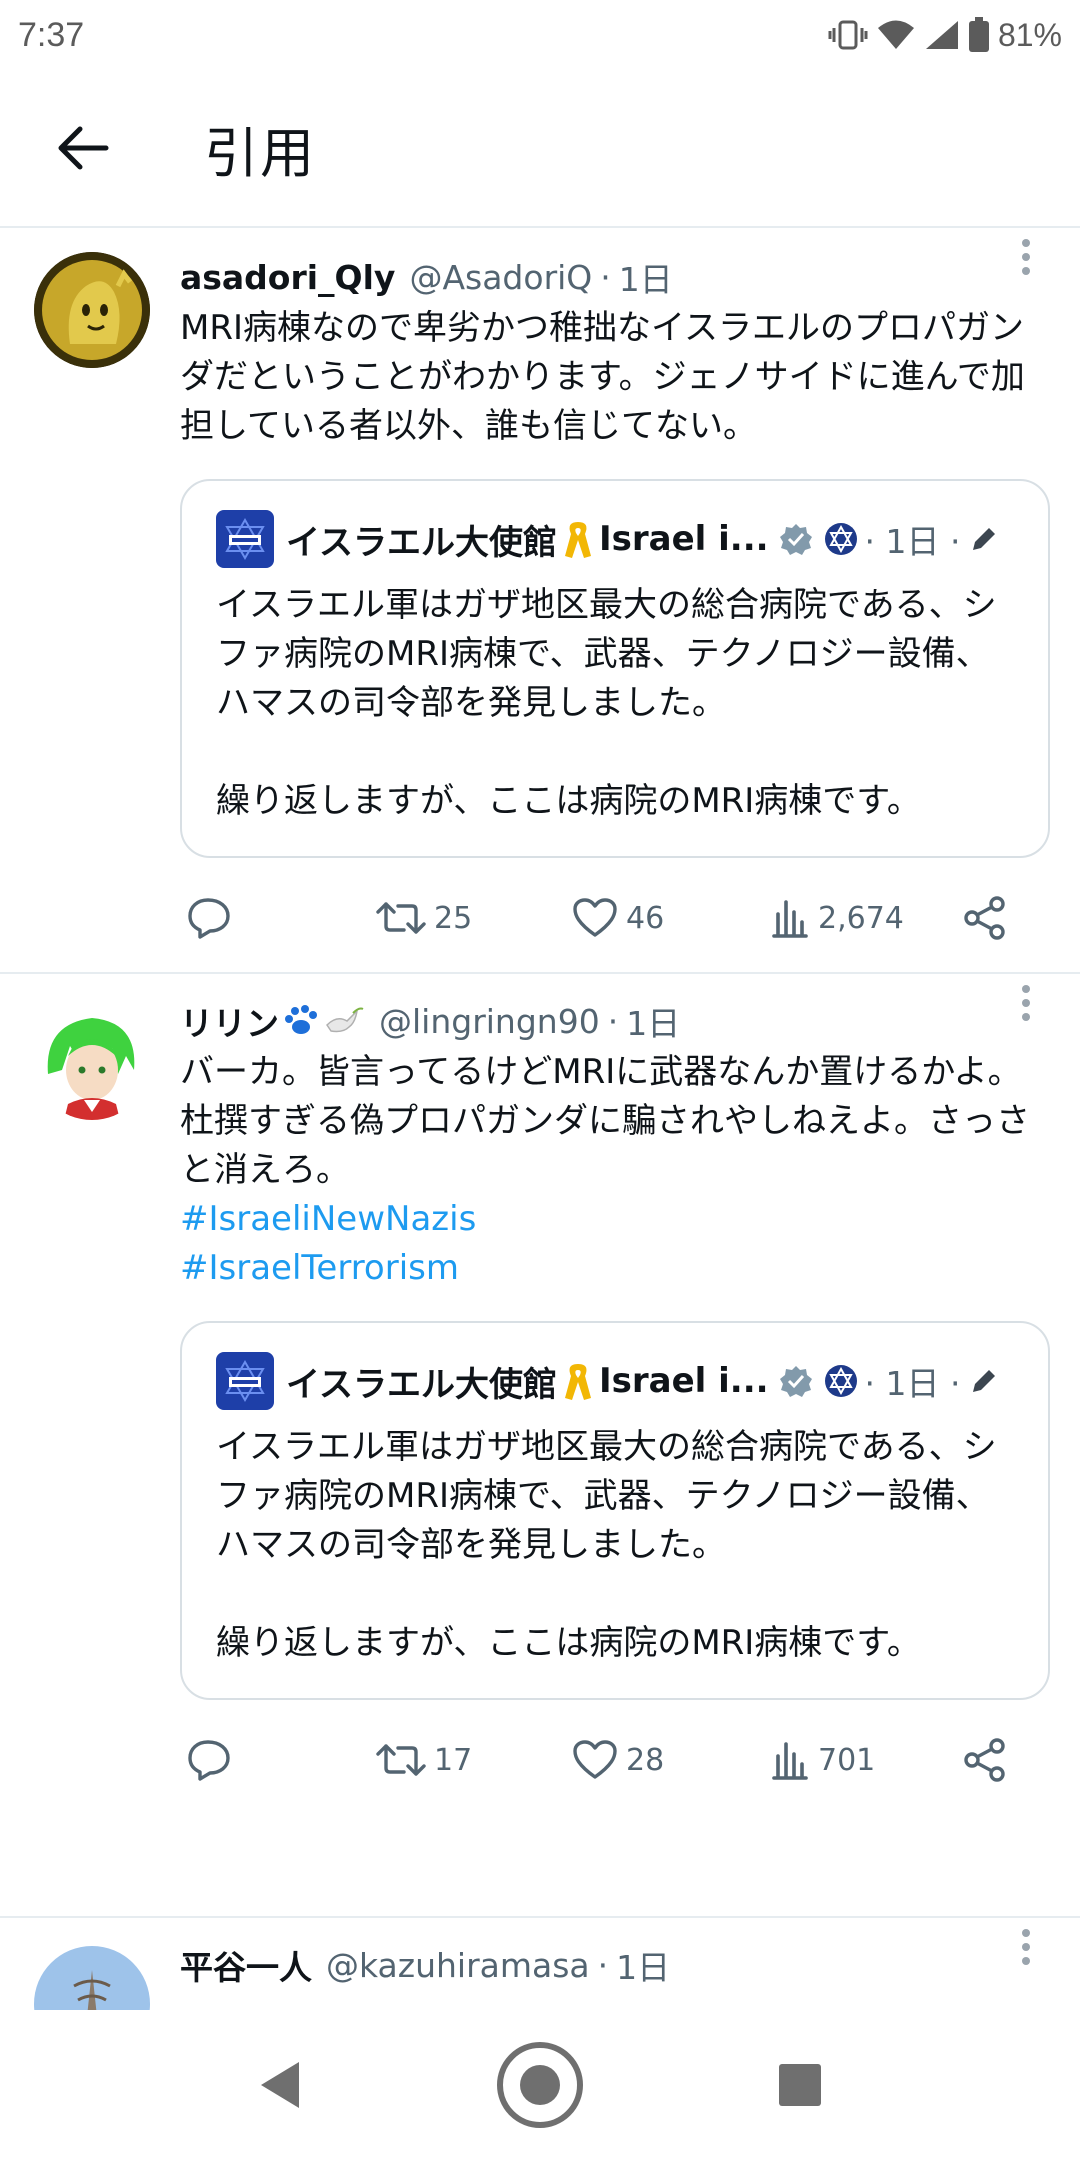  I want to click on retweet-button: 25, so click(424, 918).